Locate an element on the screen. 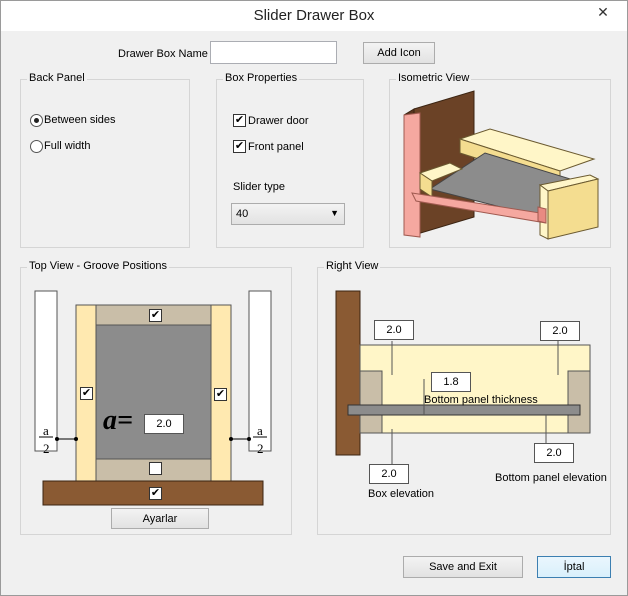  add-icon-button: Add Icon is located at coordinates (399, 53).